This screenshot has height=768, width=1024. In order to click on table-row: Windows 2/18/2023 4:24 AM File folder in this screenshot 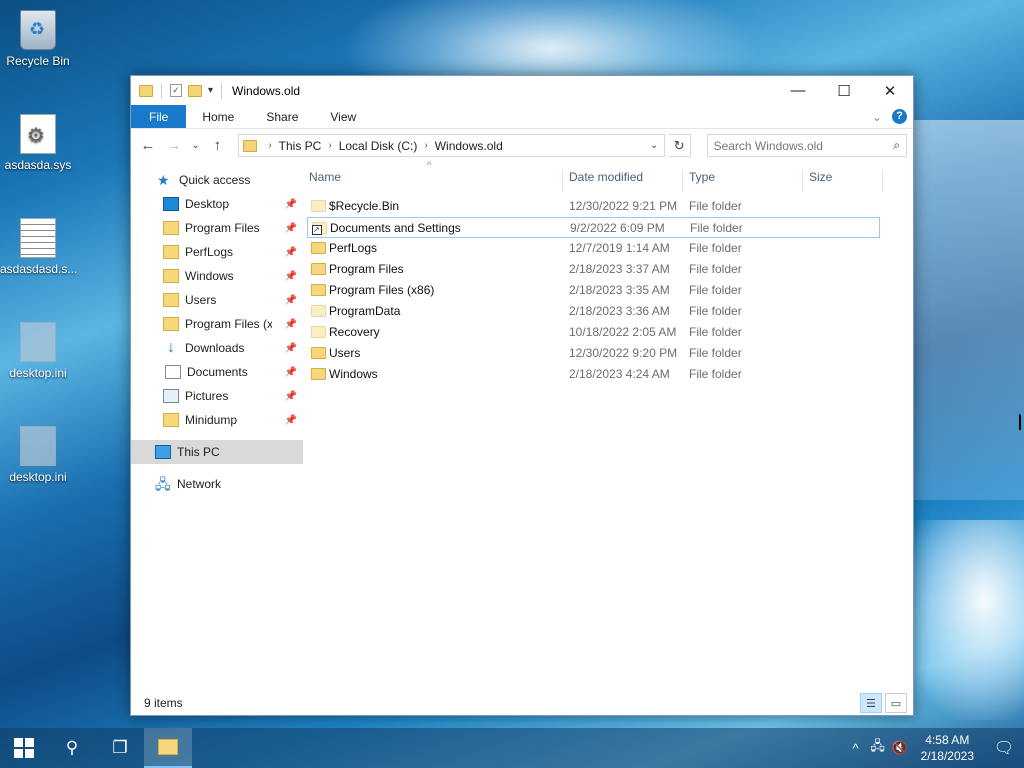, I will do `click(608, 374)`.